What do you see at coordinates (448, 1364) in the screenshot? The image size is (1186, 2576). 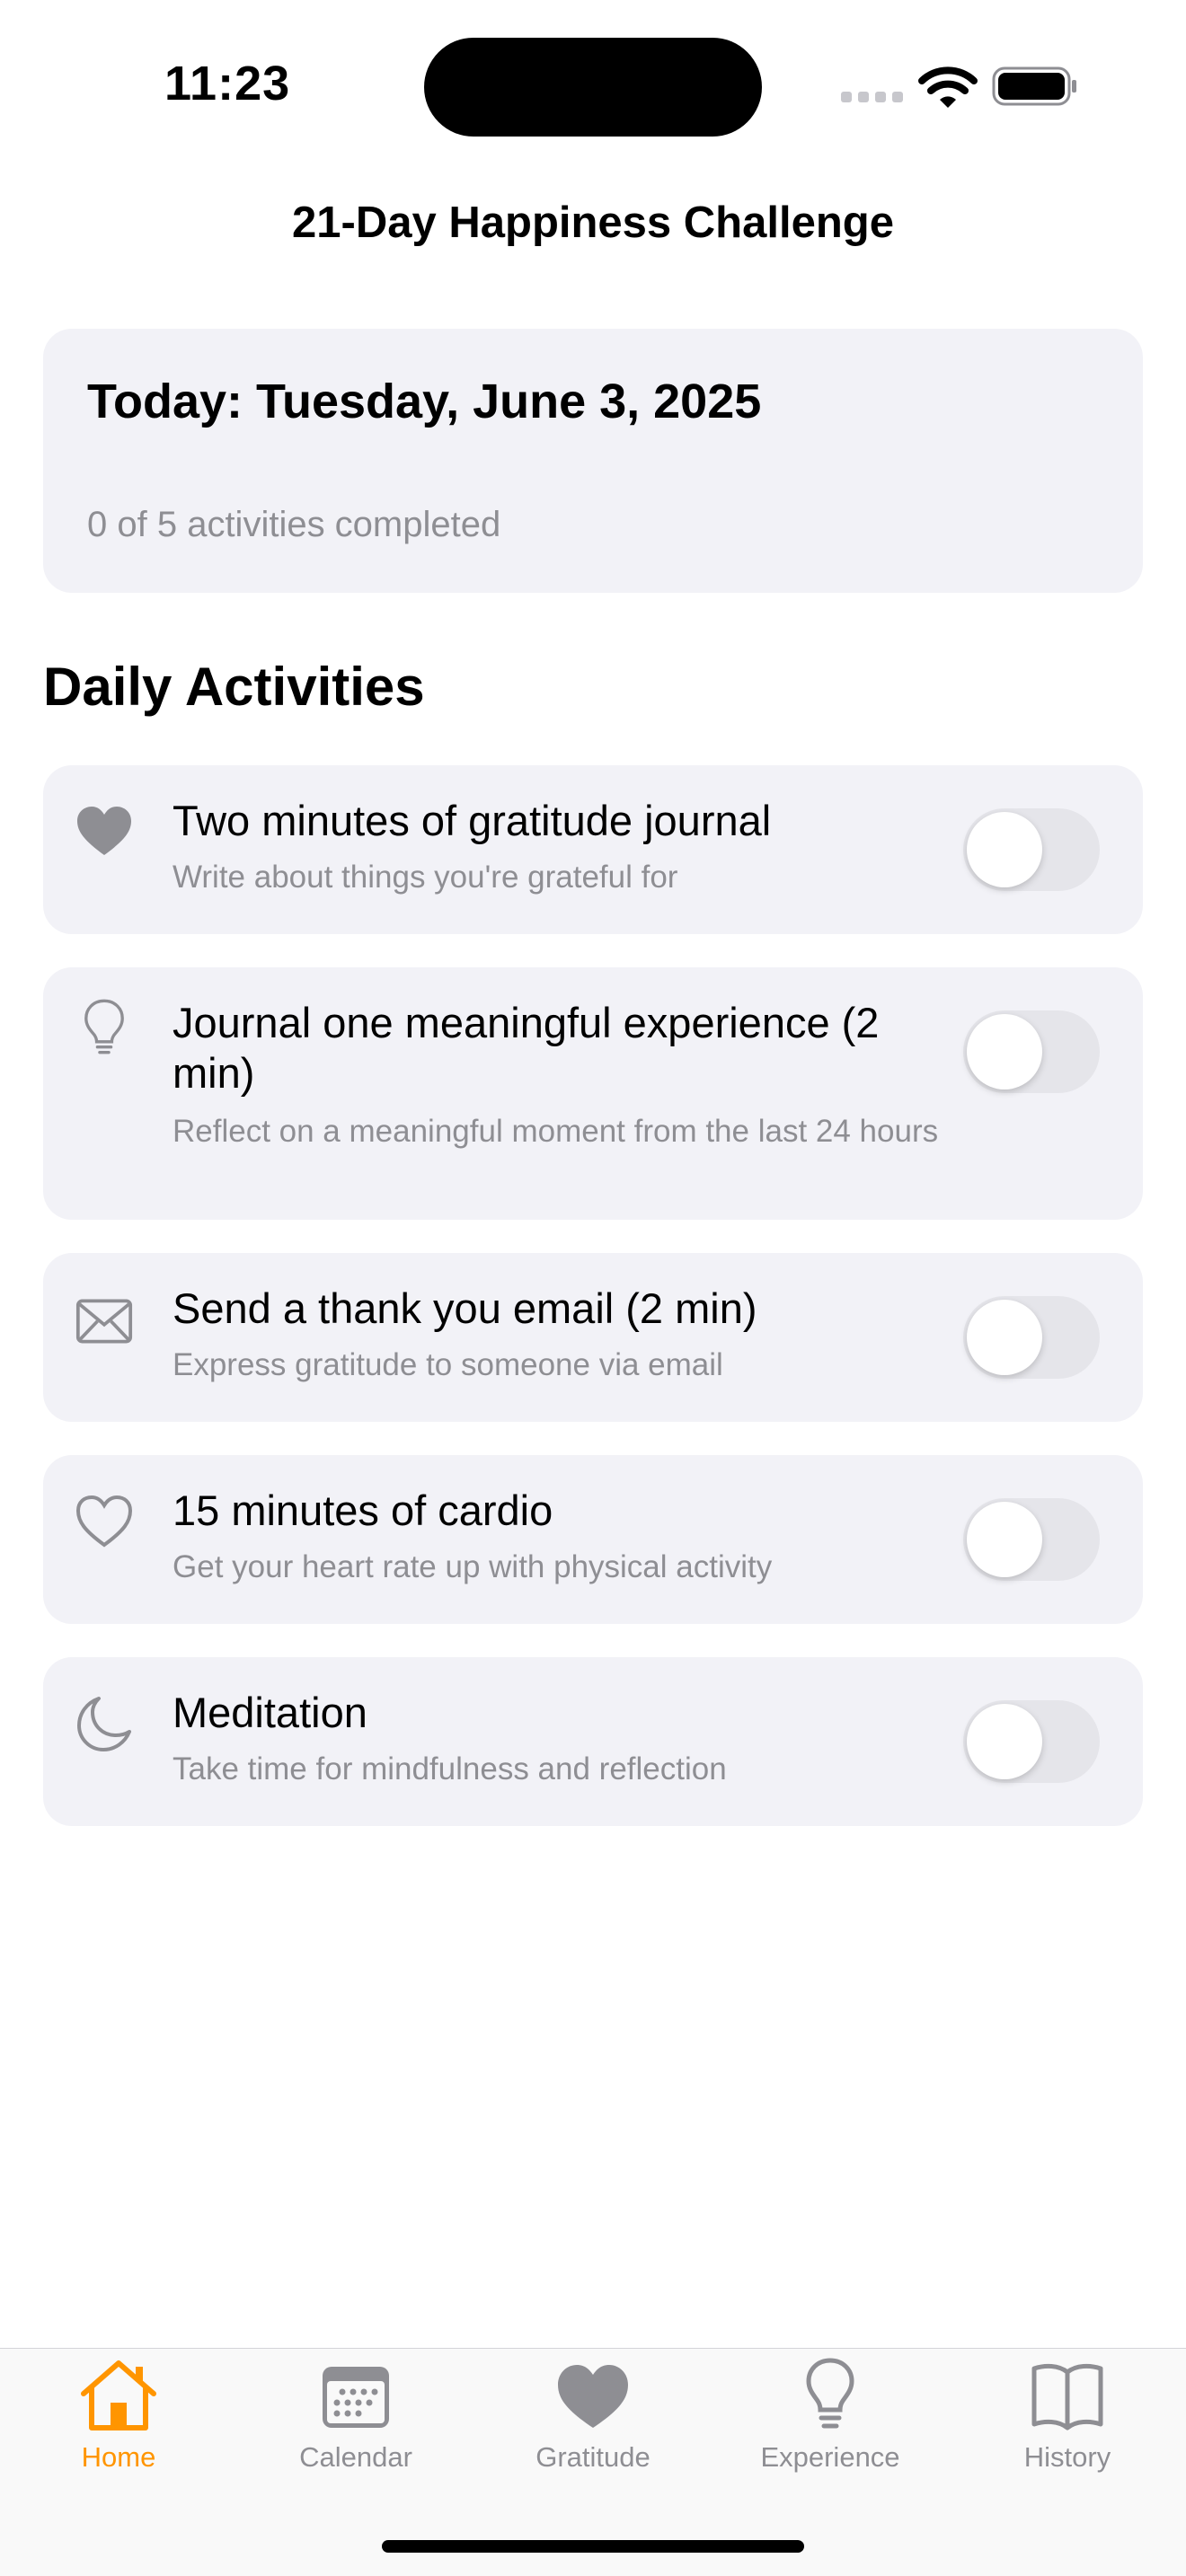 I see `activity-description: Express gratitude to someone via email` at bounding box center [448, 1364].